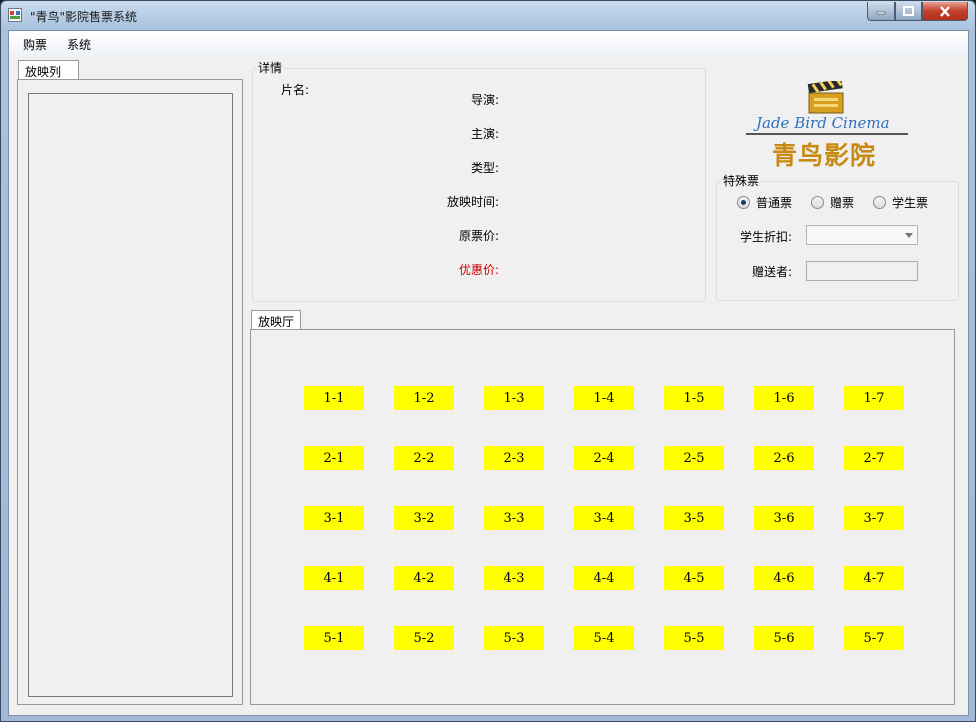 The image size is (976, 722). I want to click on seat-button: 4-6, so click(784, 578).